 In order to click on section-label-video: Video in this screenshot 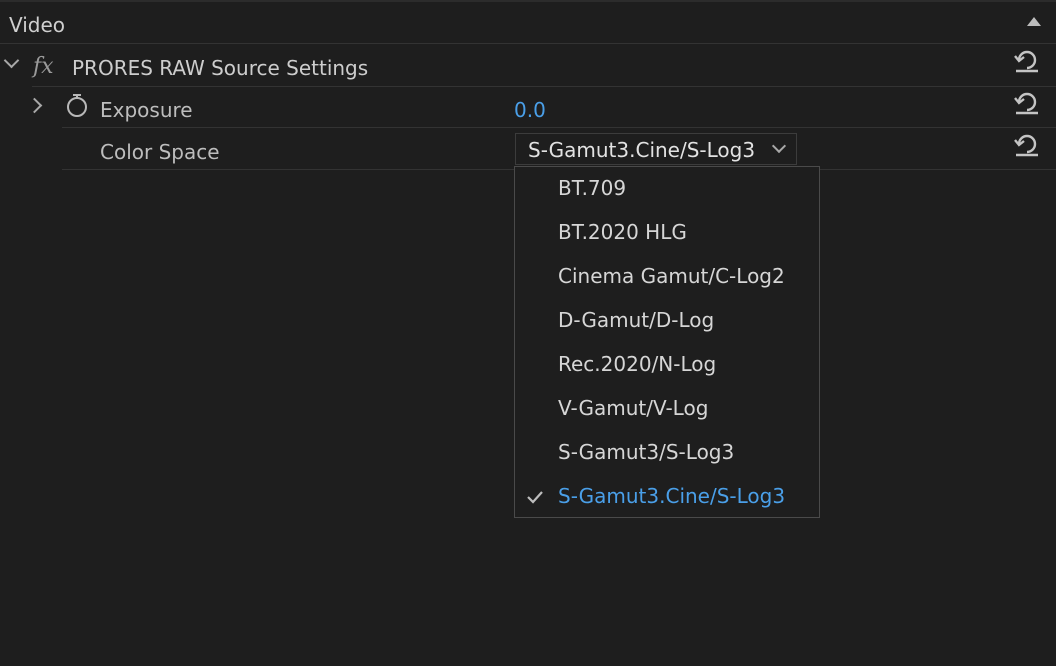, I will do `click(37, 25)`.